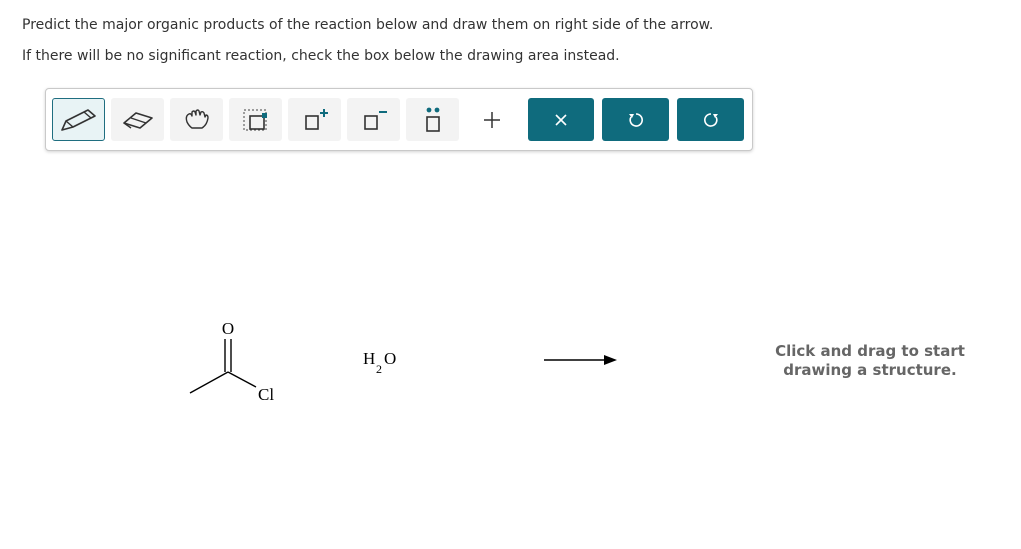 Image resolution: width=1021 pixels, height=549 pixels. I want to click on chlorine-bond, so click(242, 379).